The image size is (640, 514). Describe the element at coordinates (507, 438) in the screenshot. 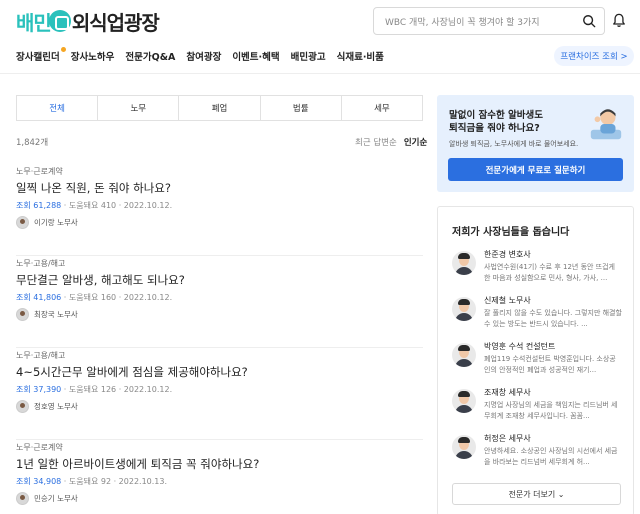

I see `expert-name: 허정은 세무사` at that location.